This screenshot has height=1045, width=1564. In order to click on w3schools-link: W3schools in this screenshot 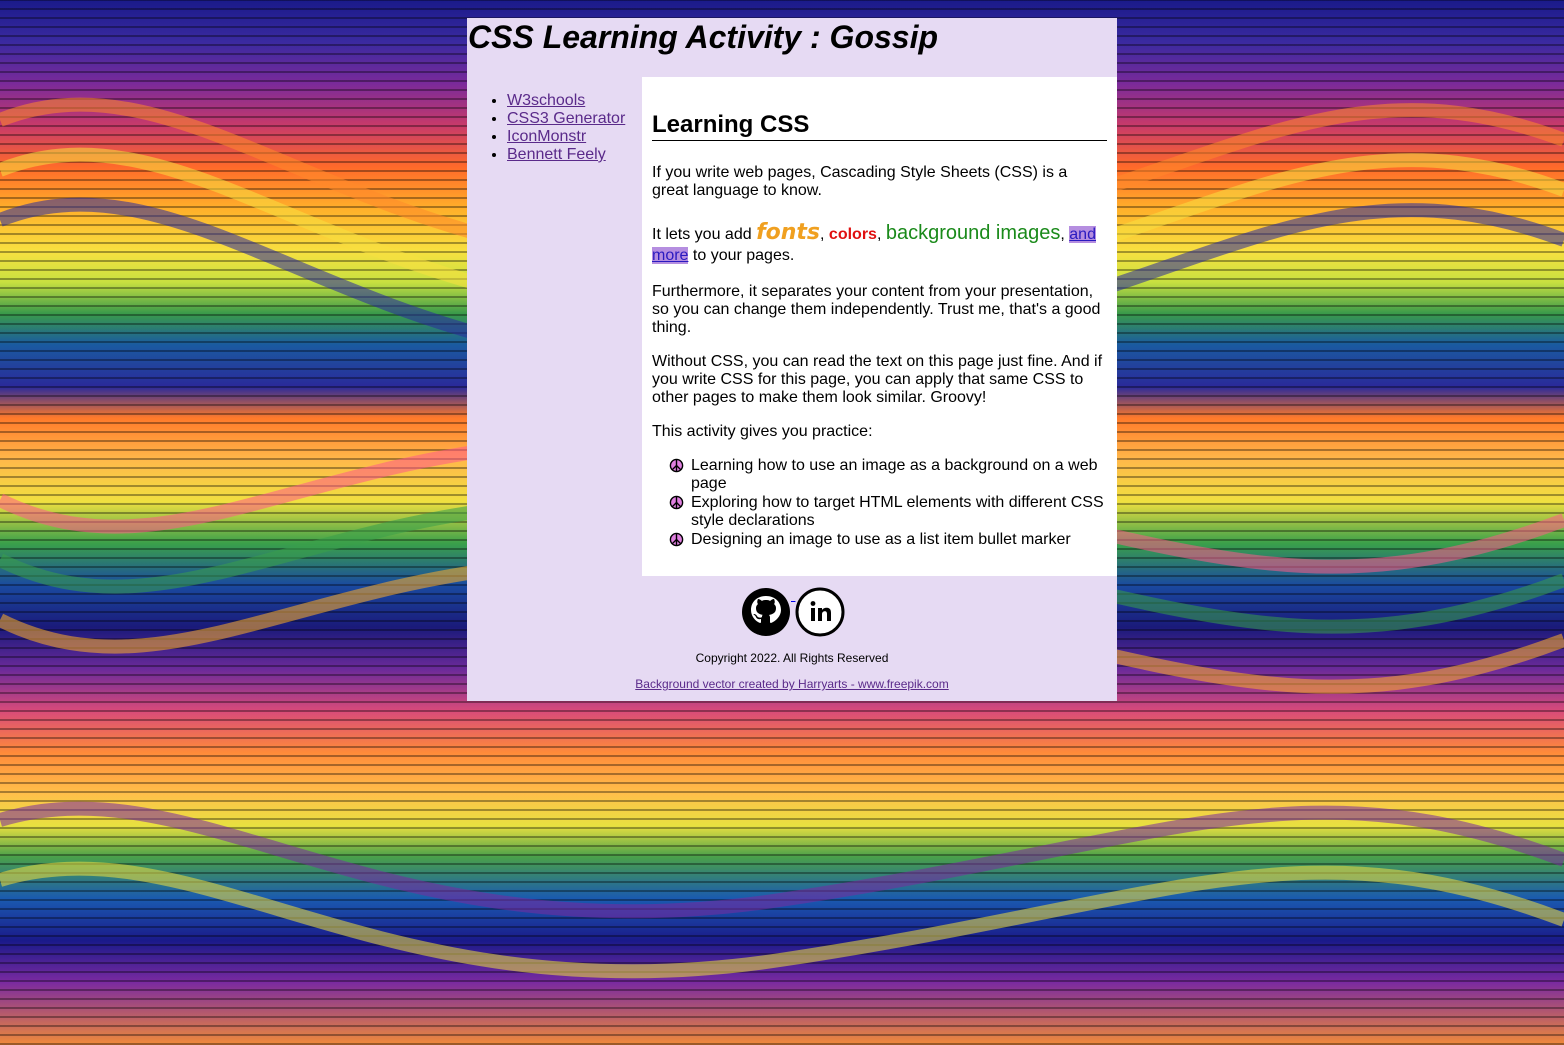, I will do `click(546, 100)`.